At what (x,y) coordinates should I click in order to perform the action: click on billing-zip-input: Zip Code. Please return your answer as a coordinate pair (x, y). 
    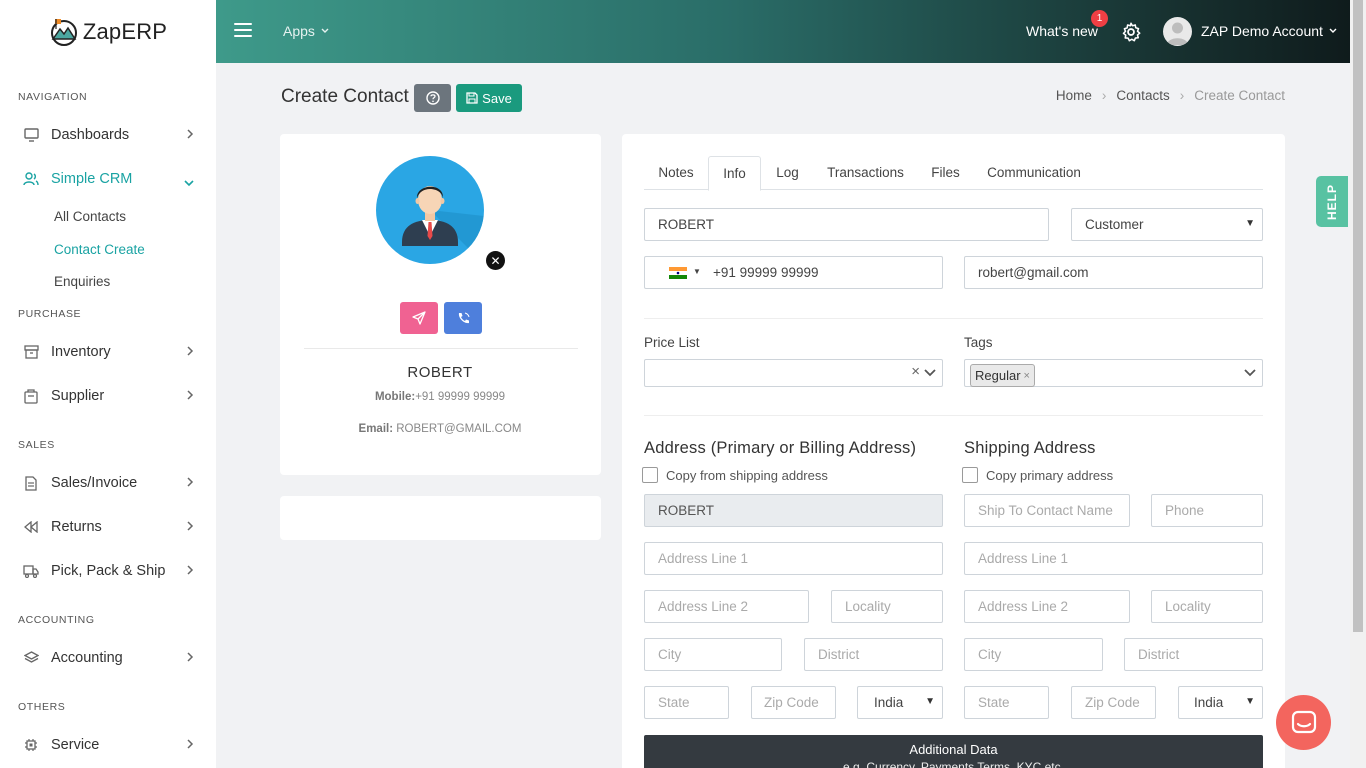
    Looking at the image, I should click on (793, 702).